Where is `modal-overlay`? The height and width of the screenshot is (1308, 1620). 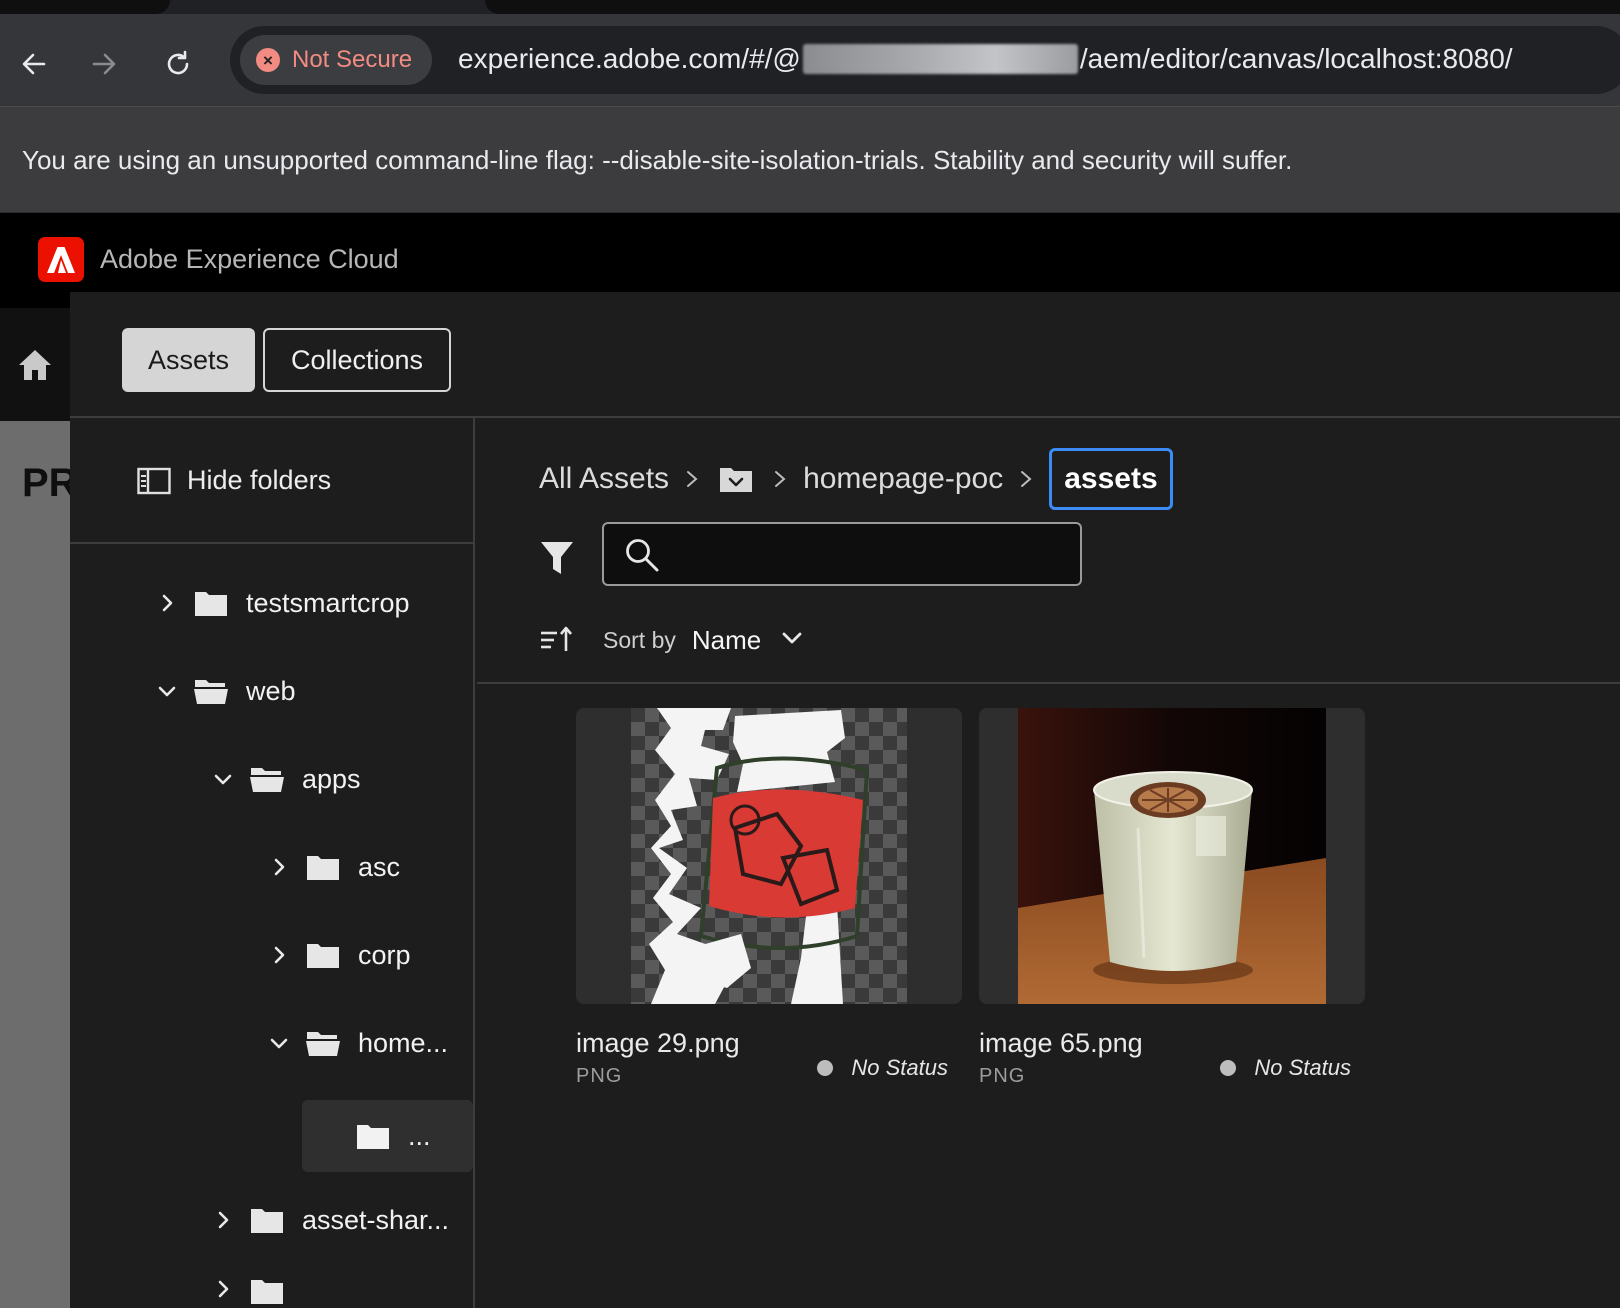 modal-overlay is located at coordinates (35, 864).